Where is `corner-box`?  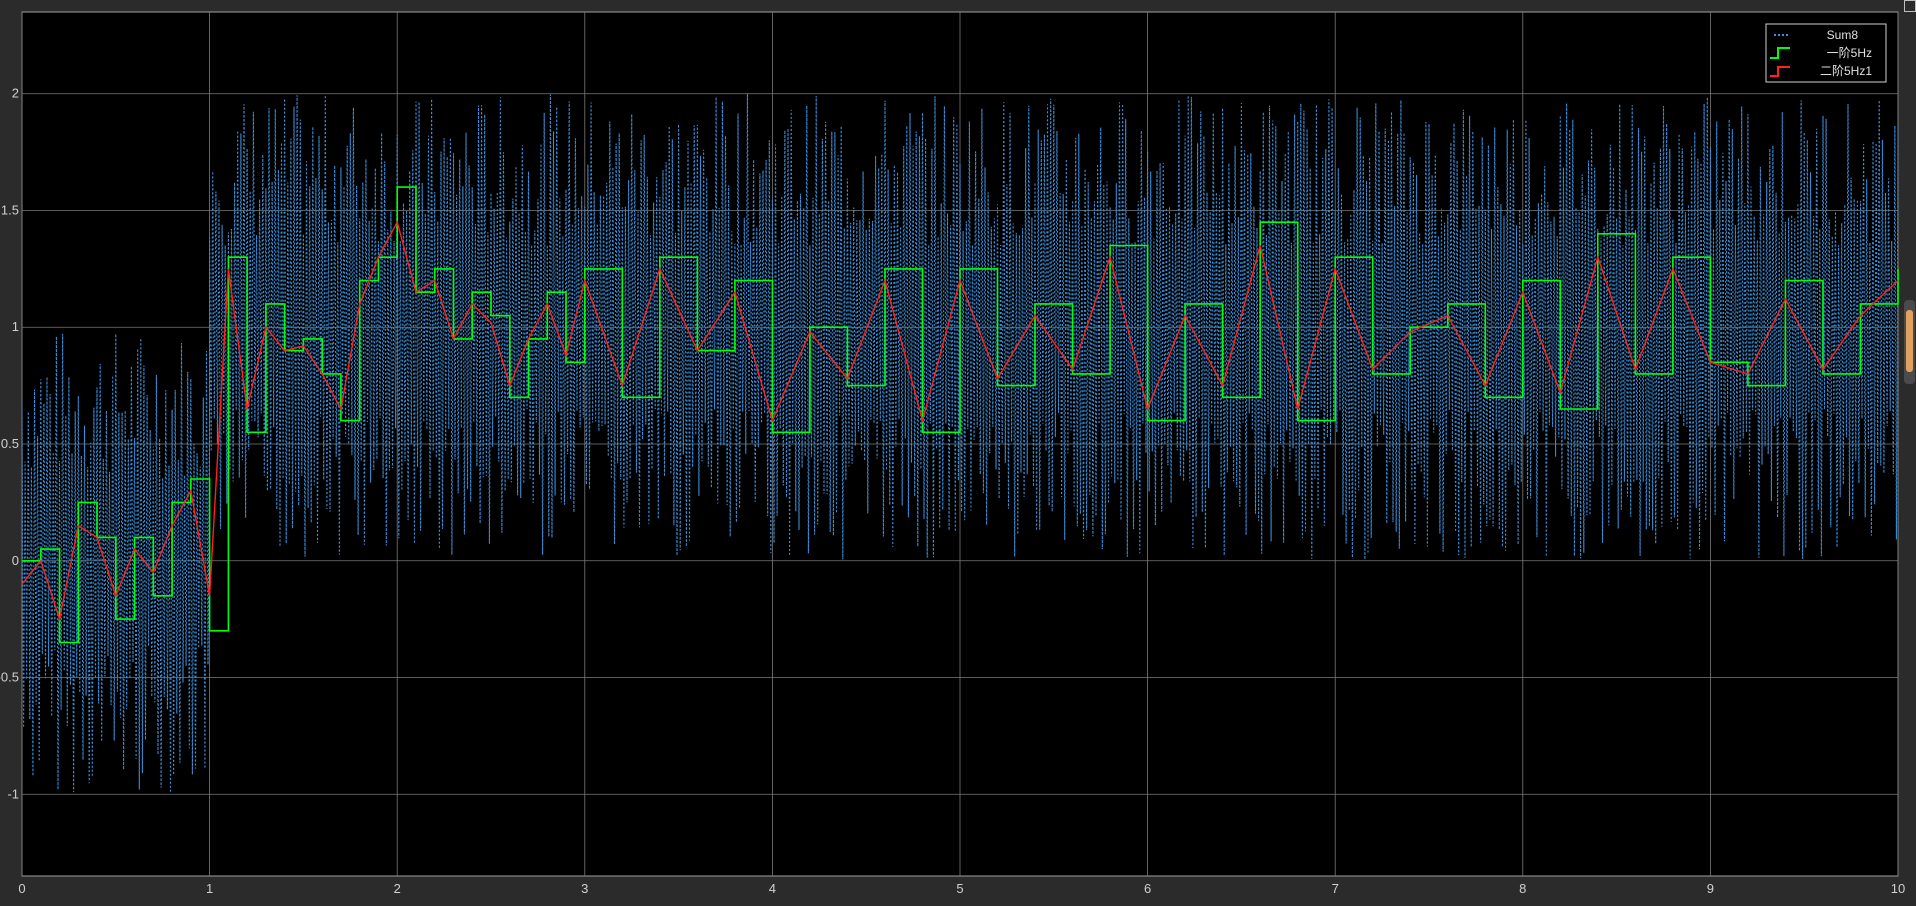 corner-box is located at coordinates (1910, 6).